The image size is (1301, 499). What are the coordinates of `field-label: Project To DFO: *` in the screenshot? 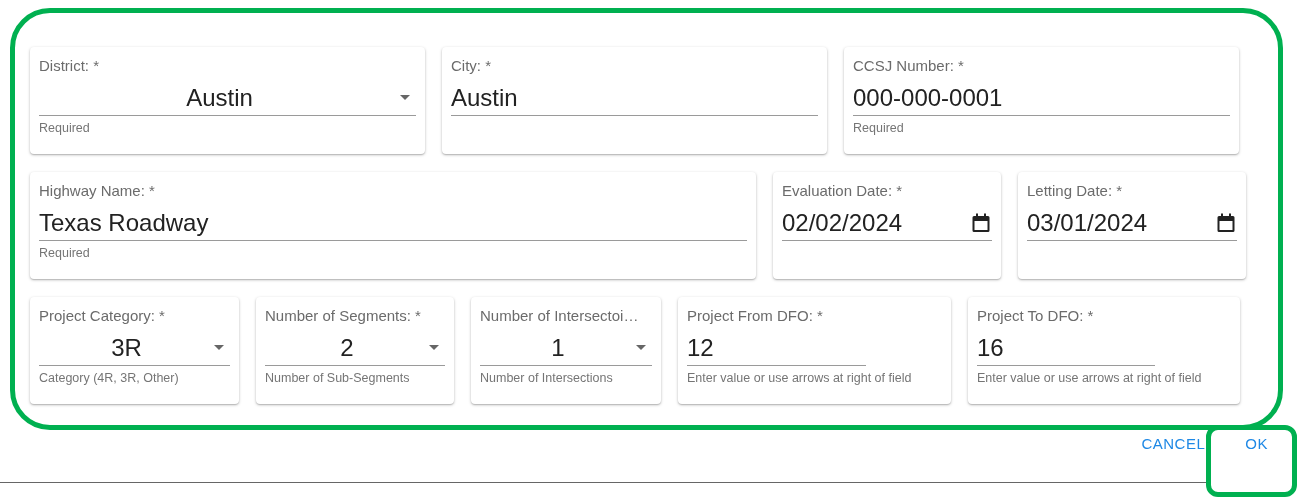 It's located at (1036, 316).